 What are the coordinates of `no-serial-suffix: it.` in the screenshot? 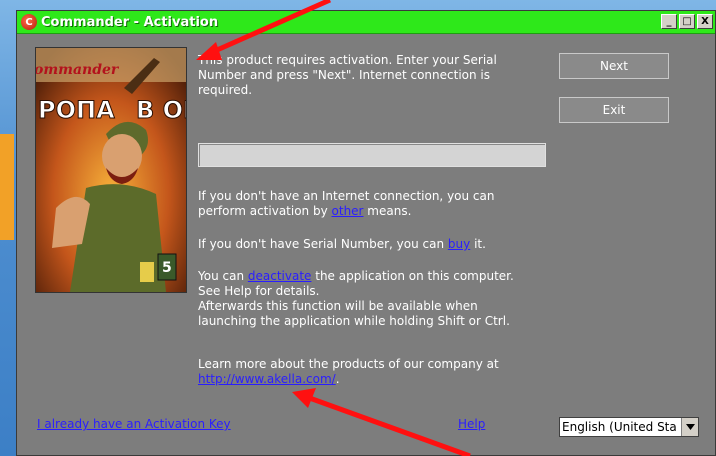 It's located at (478, 244).